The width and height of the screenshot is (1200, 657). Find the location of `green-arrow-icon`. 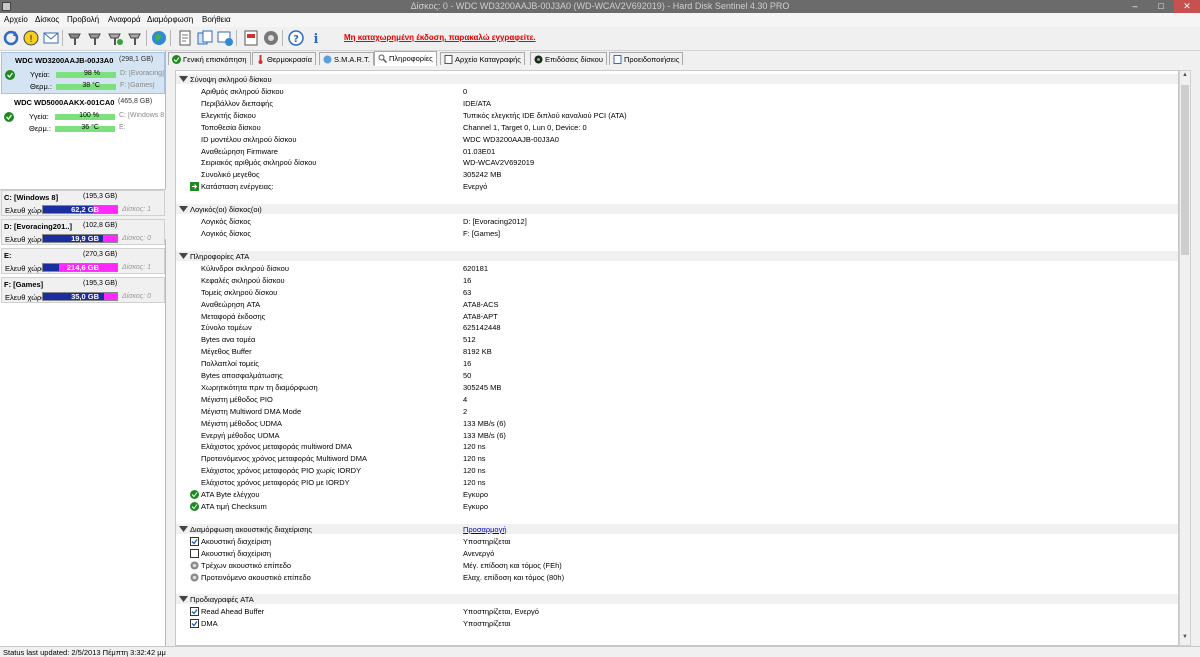

green-arrow-icon is located at coordinates (194, 187).